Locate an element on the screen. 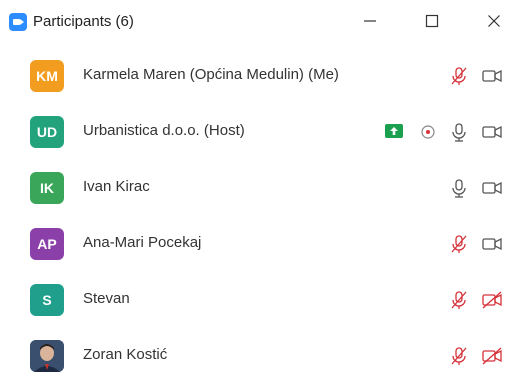 The width and height of the screenshot is (507, 382). participant-name: Karmela Maren (Općina Medulin) (Me) is located at coordinates (211, 74).